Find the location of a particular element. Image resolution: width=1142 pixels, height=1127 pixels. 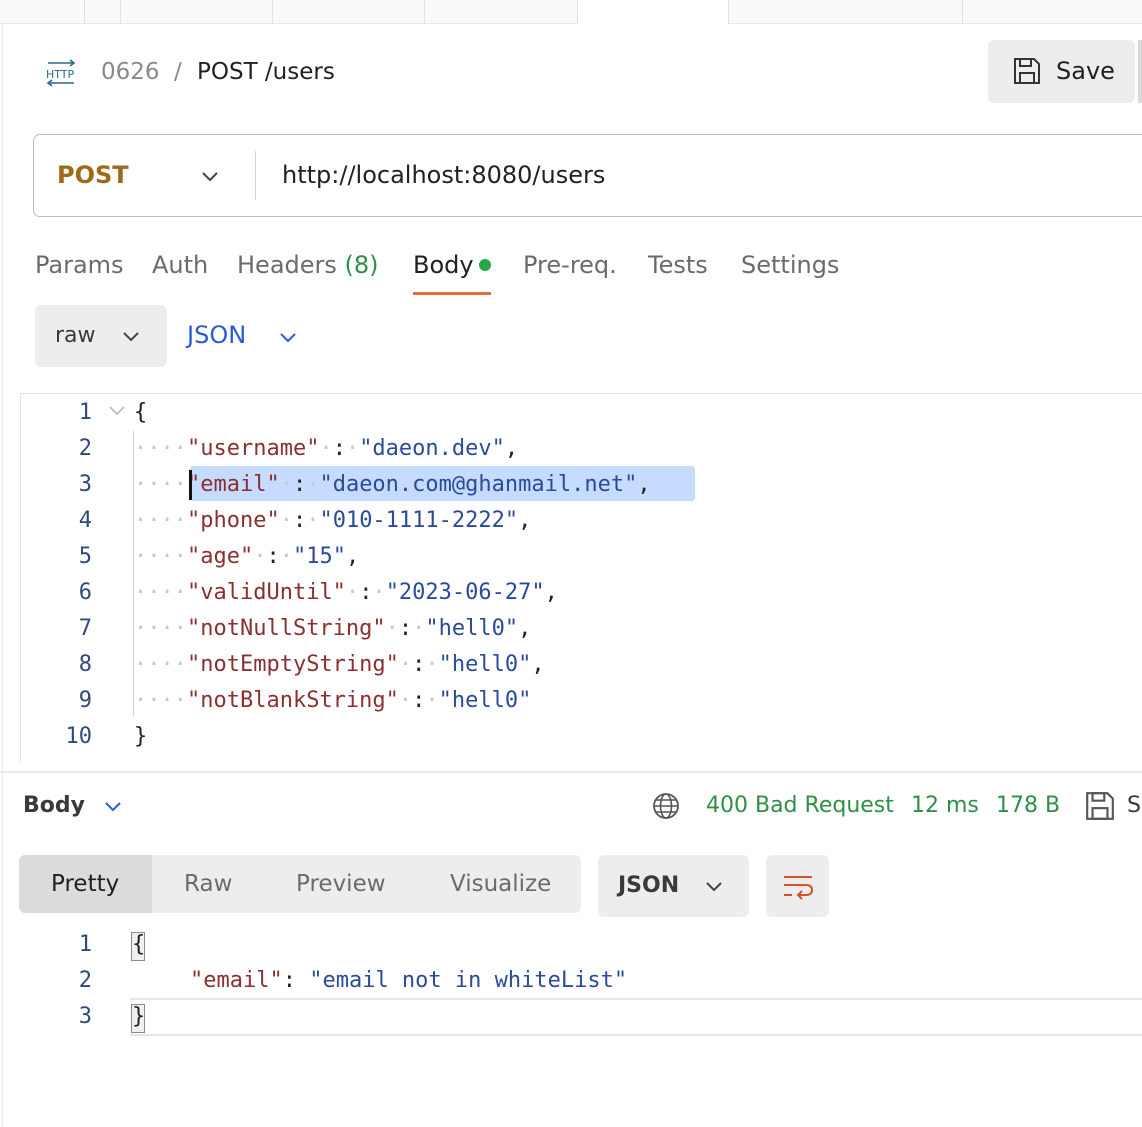

workspace-tab-strip is located at coordinates (571, 12).